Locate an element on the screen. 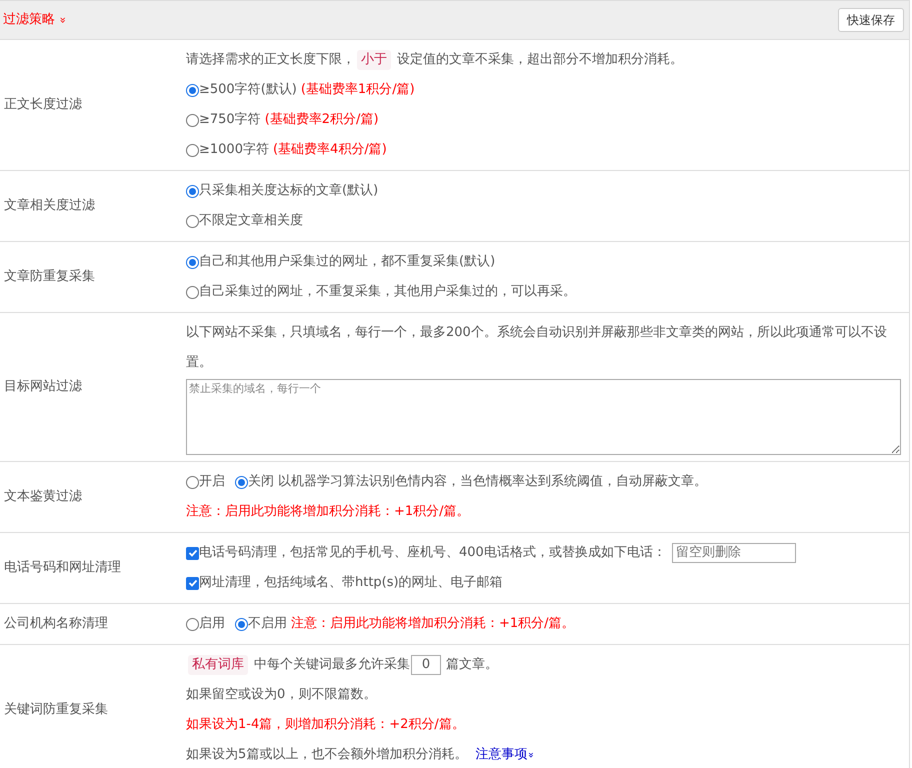 This screenshot has width=912, height=768. radio-label: 启用 is located at coordinates (212, 624).